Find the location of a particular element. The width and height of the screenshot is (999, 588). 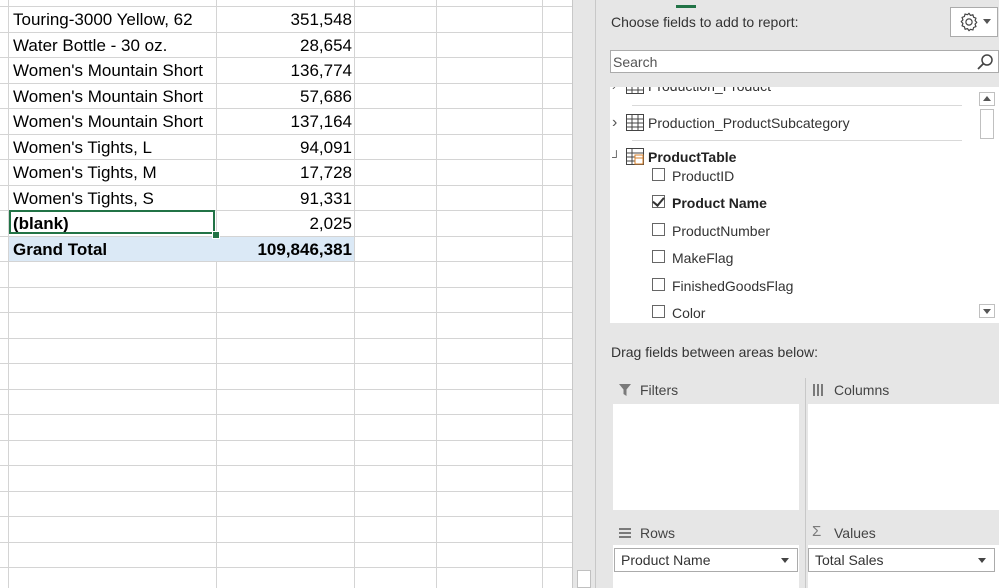

row-value: 94,091 is located at coordinates (284, 147).